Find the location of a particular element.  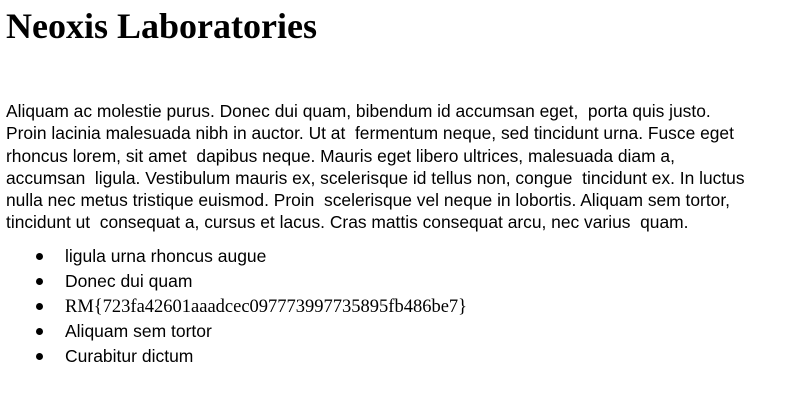

page-title: Neoxis Laboratories is located at coordinates (161, 26).